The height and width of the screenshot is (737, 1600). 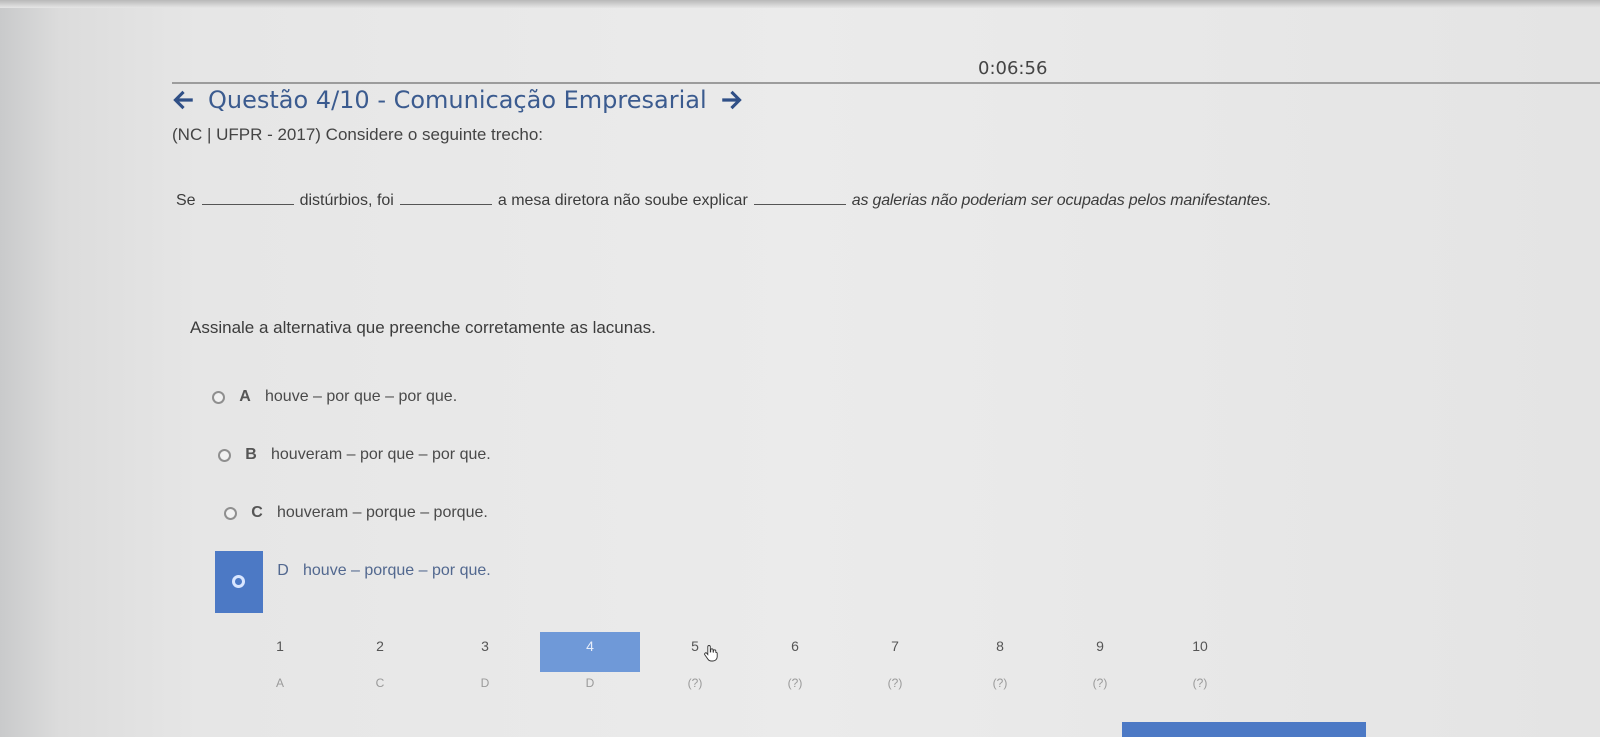 I want to click on nav-question-3: 3 D, so click(x=485, y=667).